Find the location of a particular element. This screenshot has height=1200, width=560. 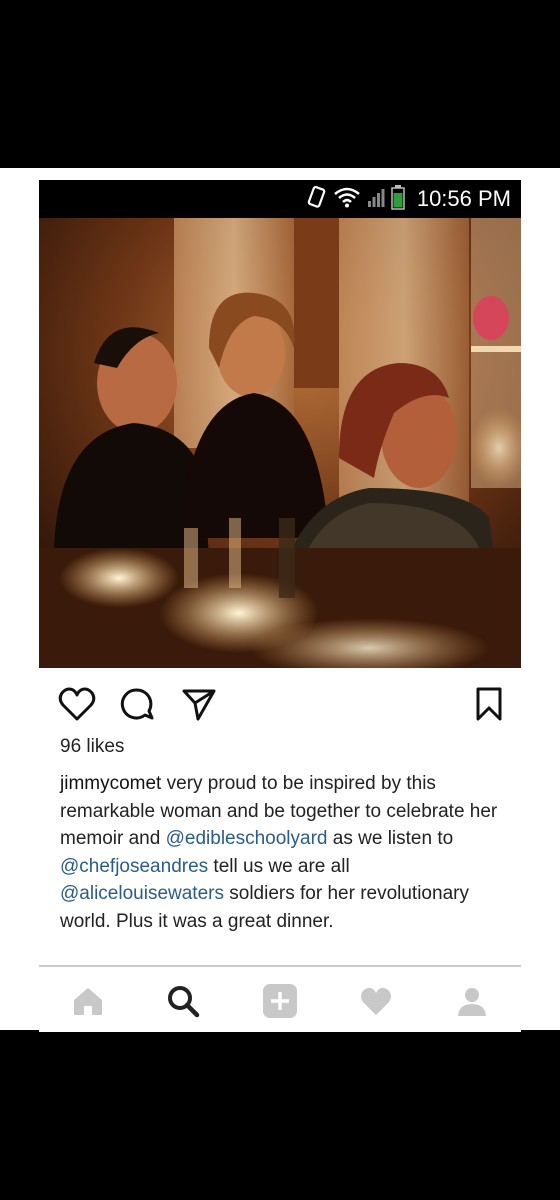

caption-username: jimmycomet is located at coordinates (110, 783).